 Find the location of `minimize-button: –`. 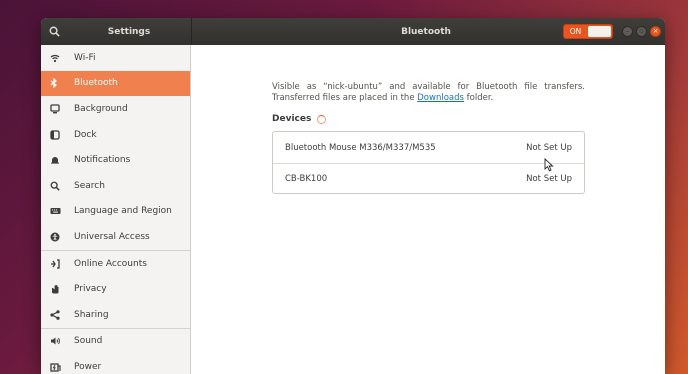

minimize-button: – is located at coordinates (627, 31).